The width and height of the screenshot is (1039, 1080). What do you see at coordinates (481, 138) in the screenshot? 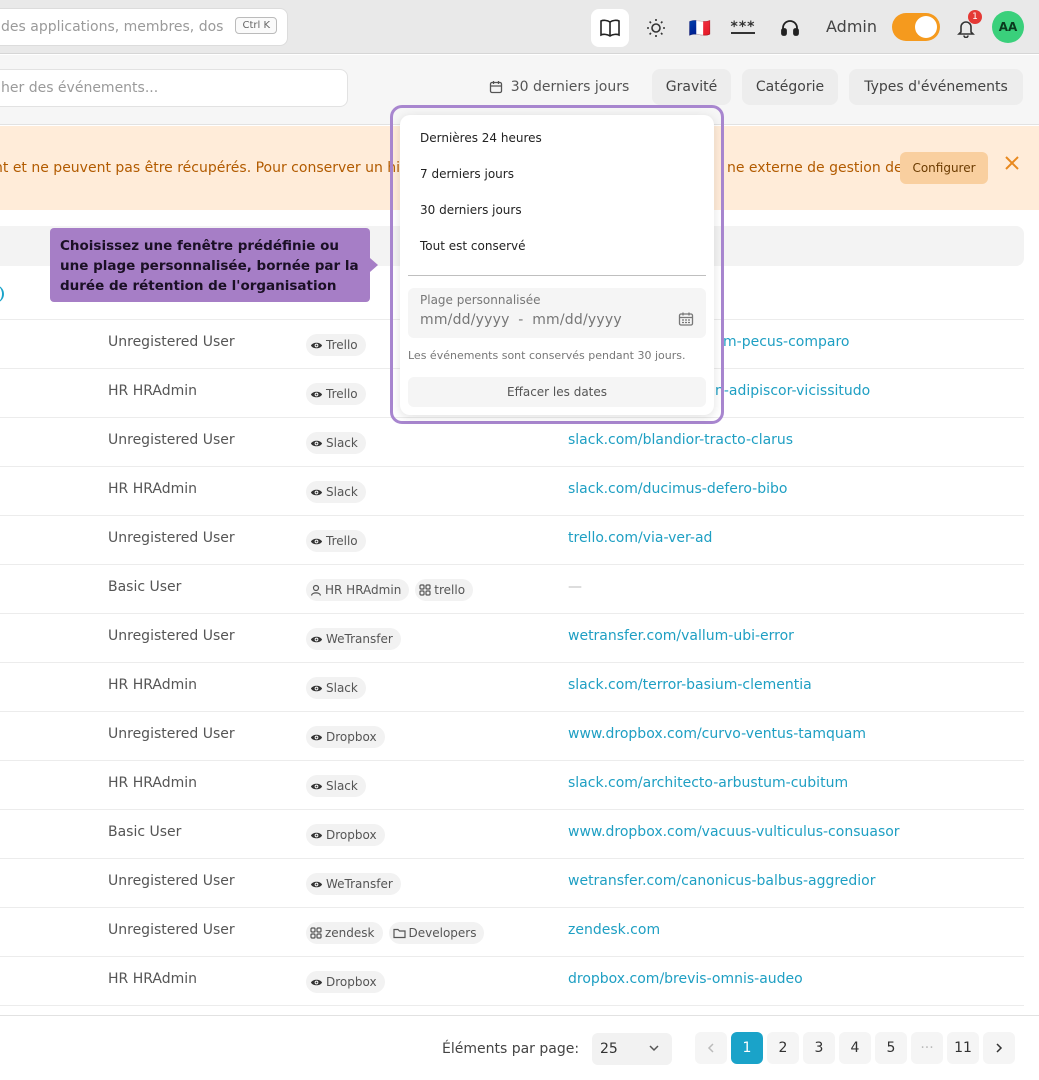
I see `range-option-24h: Dernières 24 heures` at bounding box center [481, 138].